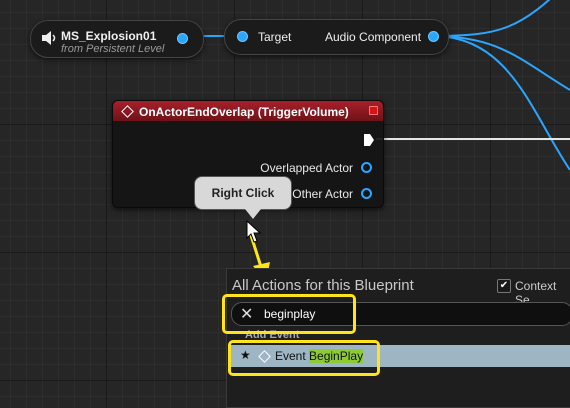 The height and width of the screenshot is (408, 570). What do you see at coordinates (323, 285) in the screenshot?
I see `action-menu-title: All Actions for this Blueprint` at bounding box center [323, 285].